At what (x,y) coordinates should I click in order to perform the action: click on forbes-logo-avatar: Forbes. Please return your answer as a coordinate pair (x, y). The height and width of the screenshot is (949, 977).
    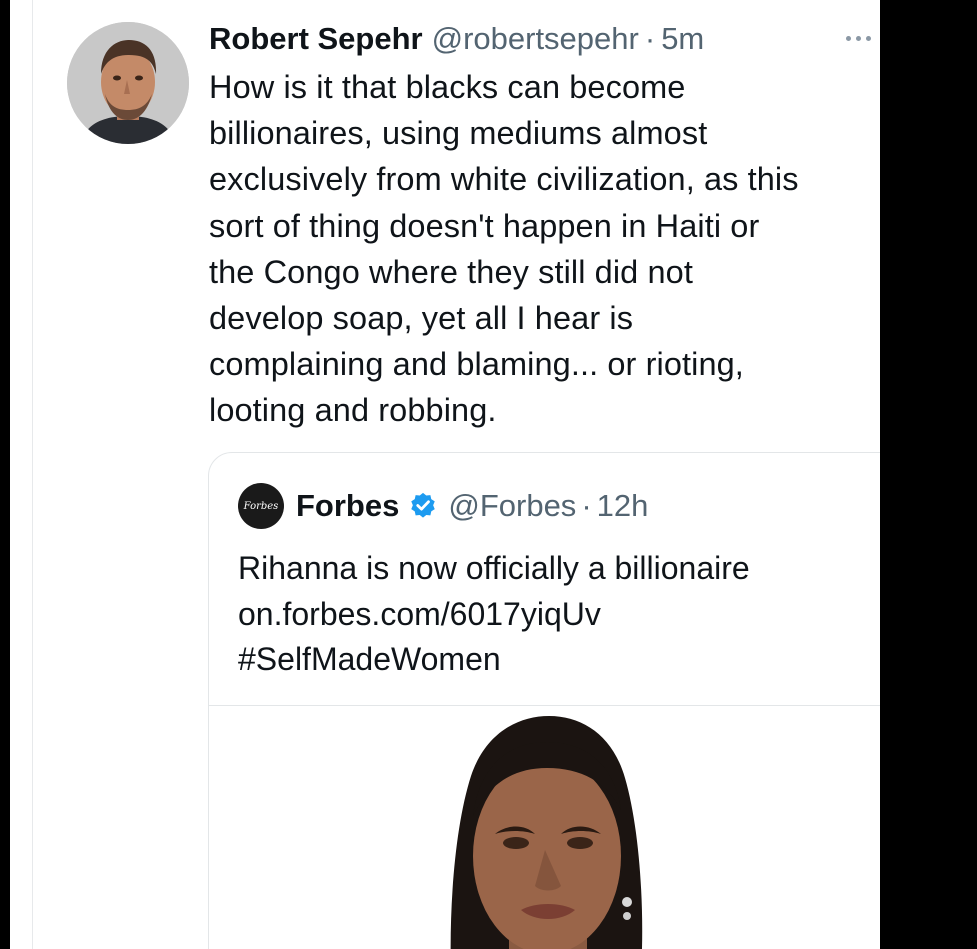
    Looking at the image, I should click on (261, 506).